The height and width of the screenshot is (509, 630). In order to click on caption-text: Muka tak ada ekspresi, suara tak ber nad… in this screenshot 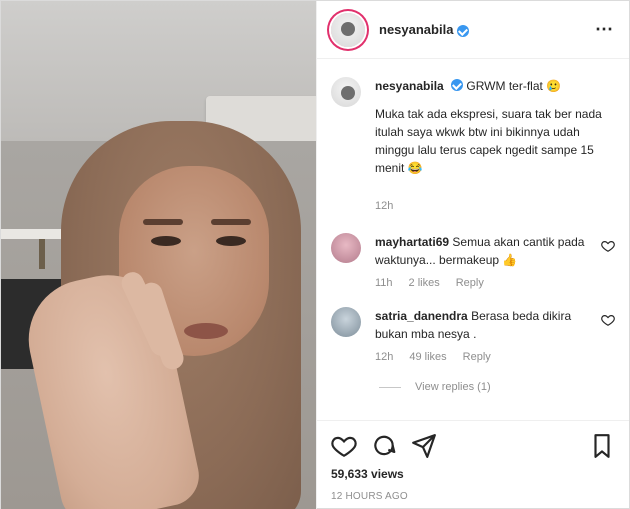, I will do `click(488, 141)`.